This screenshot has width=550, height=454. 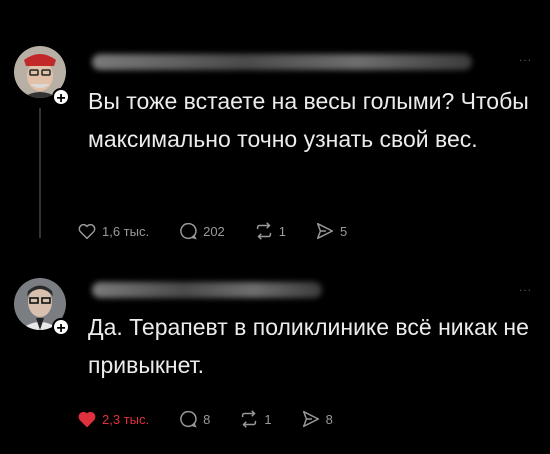 I want to click on like-button: 2,3 тыс., so click(x=112, y=419).